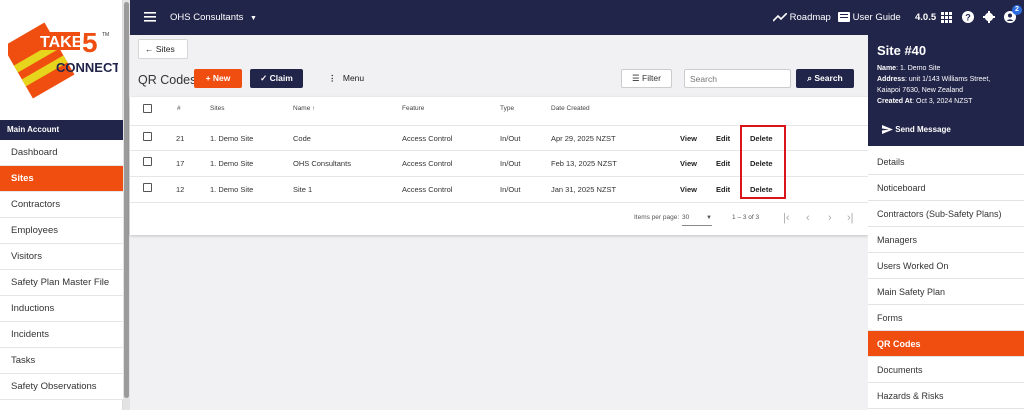  I want to click on svg-text: CONNECT, so click(87, 67).